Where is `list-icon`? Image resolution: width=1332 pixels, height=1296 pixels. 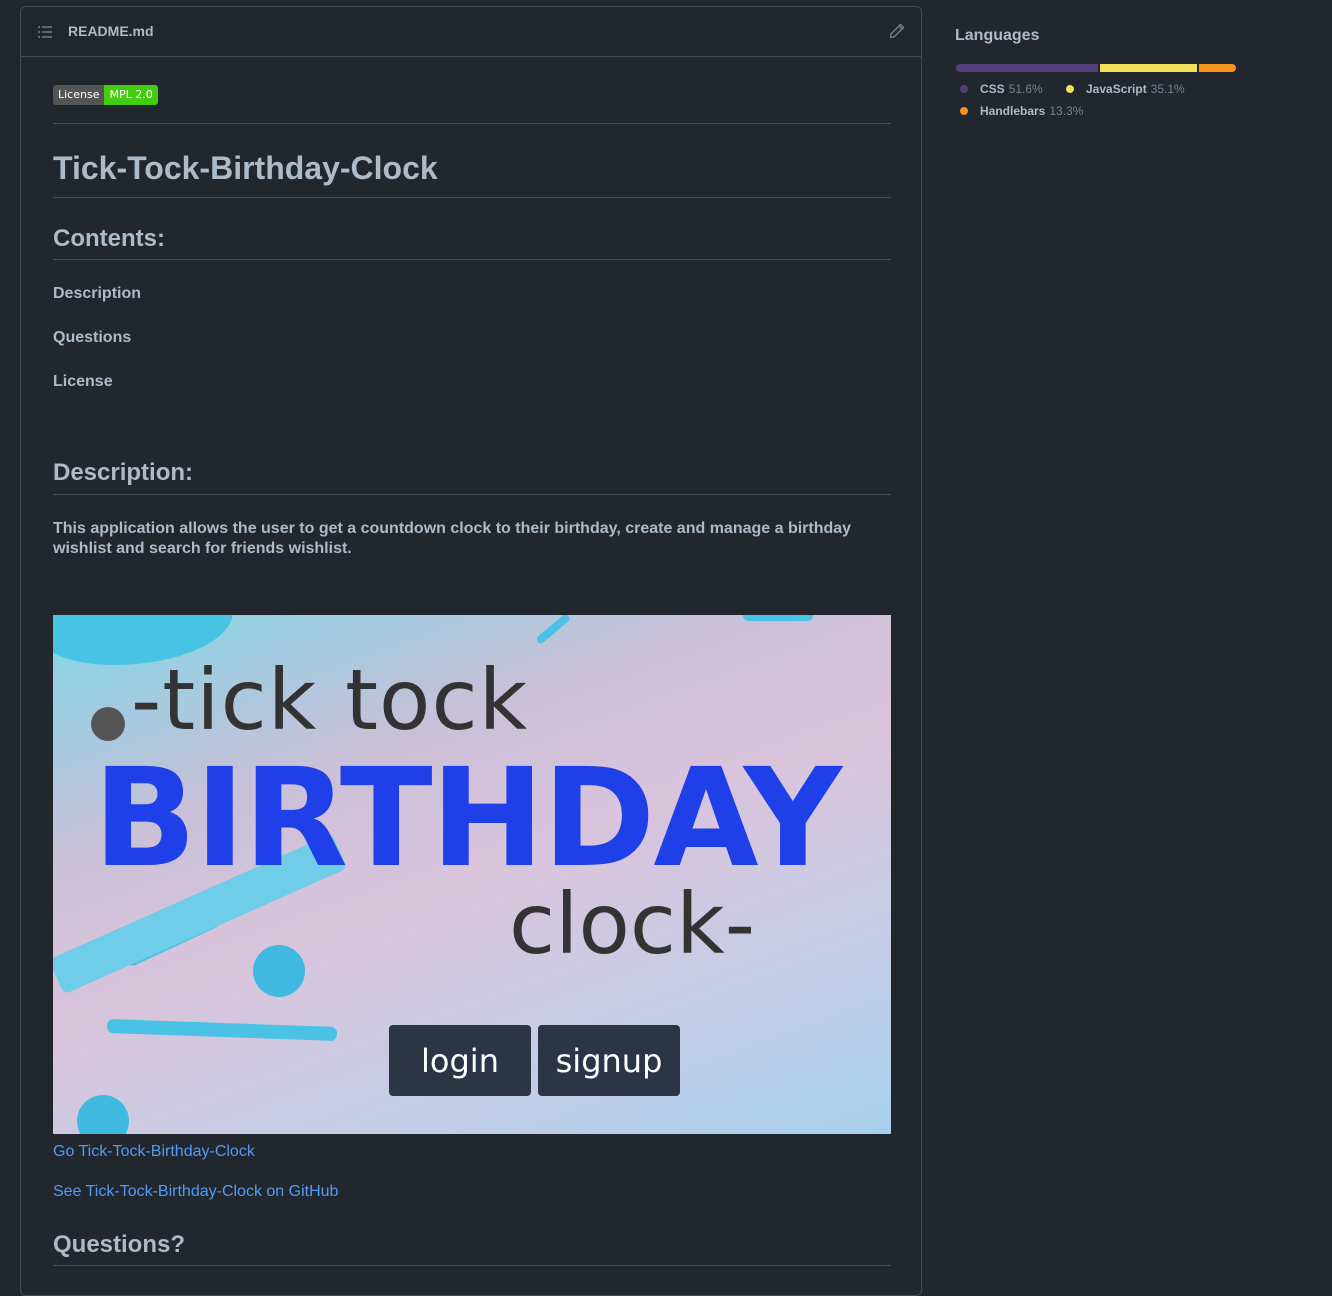
list-icon is located at coordinates (45, 32).